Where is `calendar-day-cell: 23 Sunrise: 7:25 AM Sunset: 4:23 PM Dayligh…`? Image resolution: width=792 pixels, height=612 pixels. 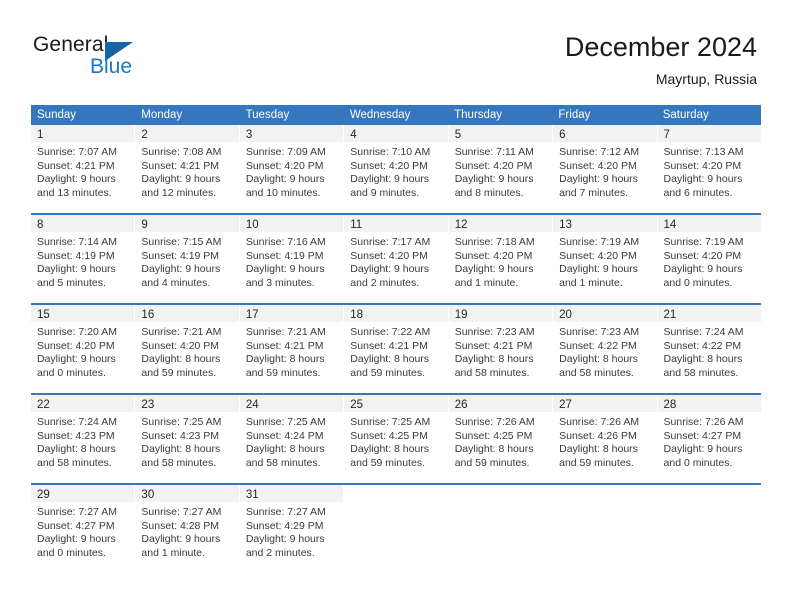 calendar-day-cell: 23 Sunrise: 7:25 AM Sunset: 4:23 PM Dayligh… is located at coordinates (187, 439).